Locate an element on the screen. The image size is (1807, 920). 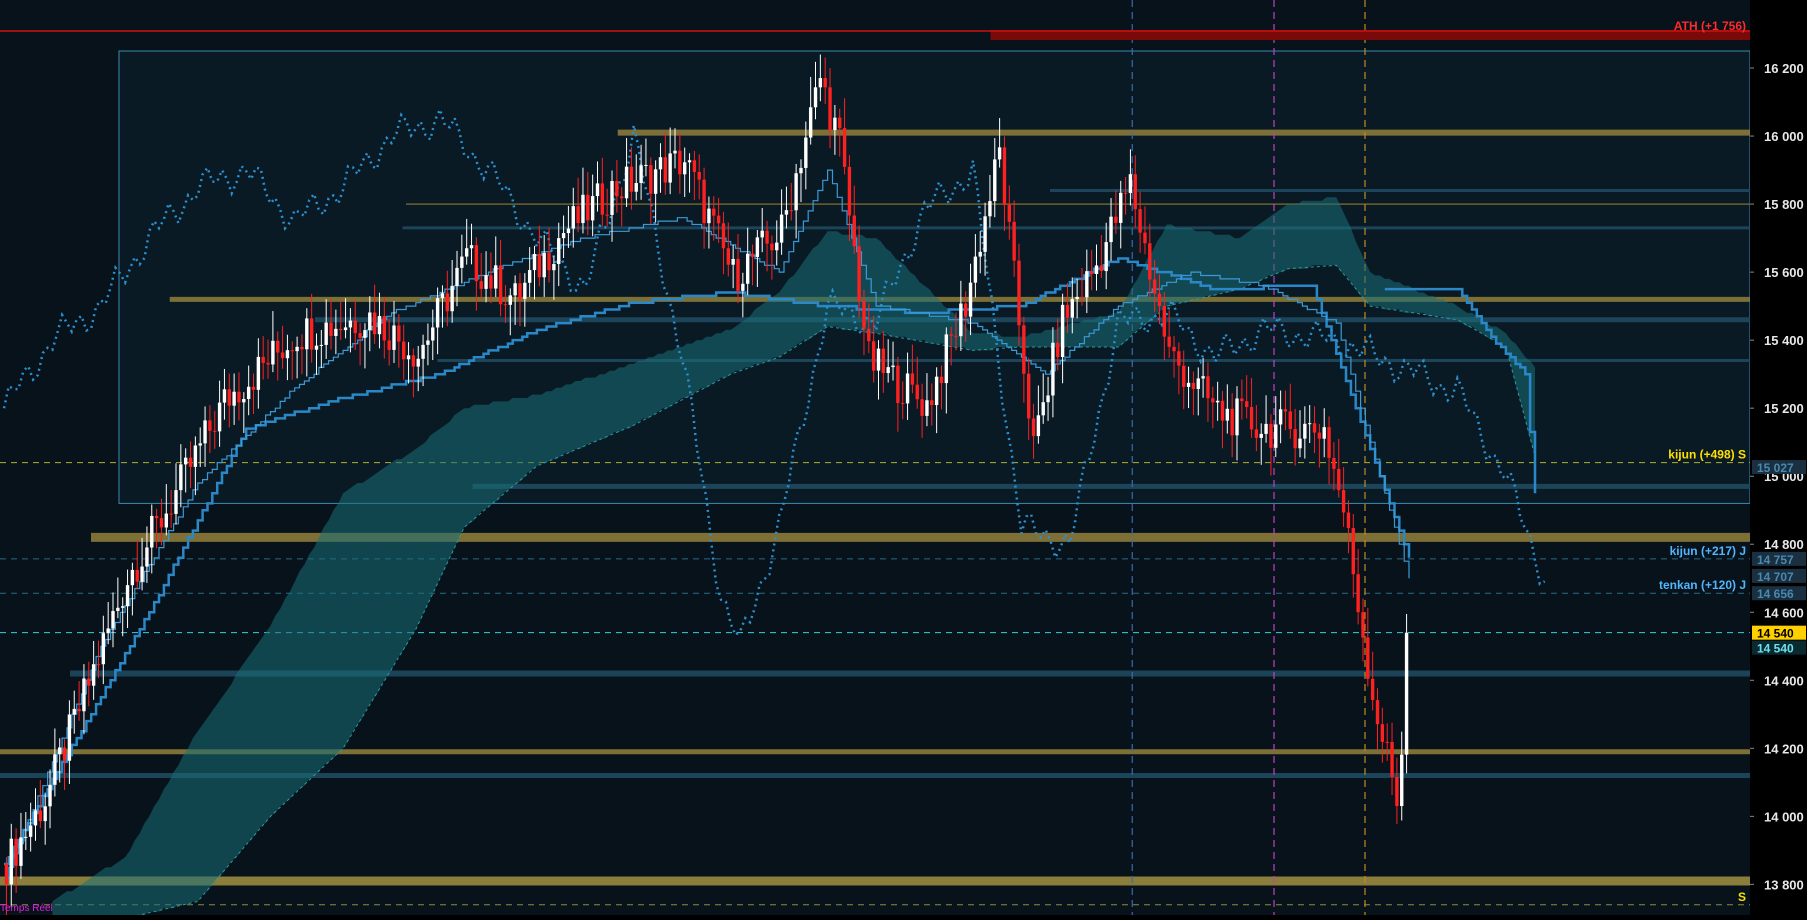
axis-tick-label: 14 200 is located at coordinates (1784, 748).